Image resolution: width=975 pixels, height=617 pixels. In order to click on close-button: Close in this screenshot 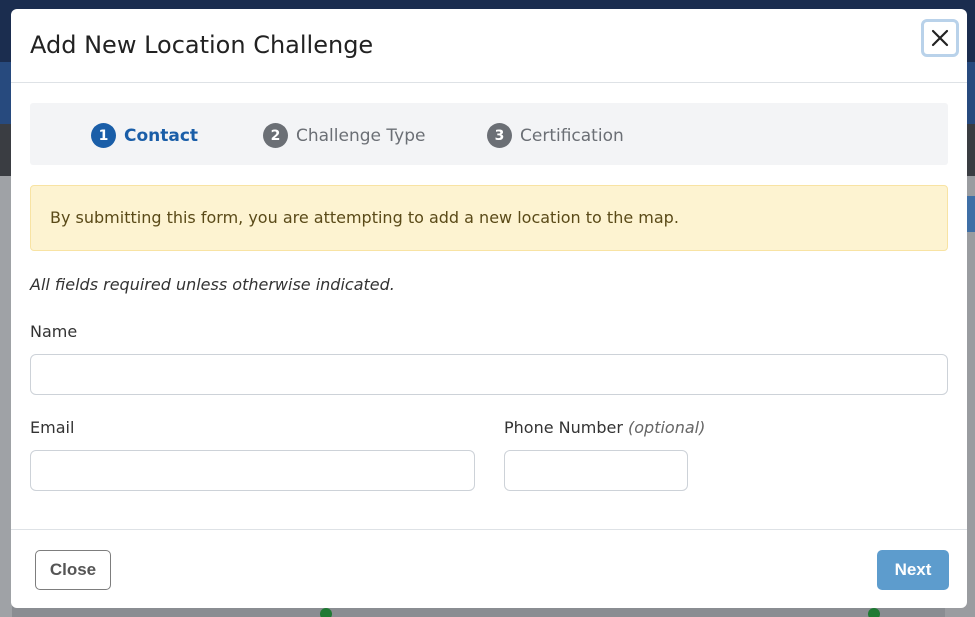, I will do `click(73, 570)`.